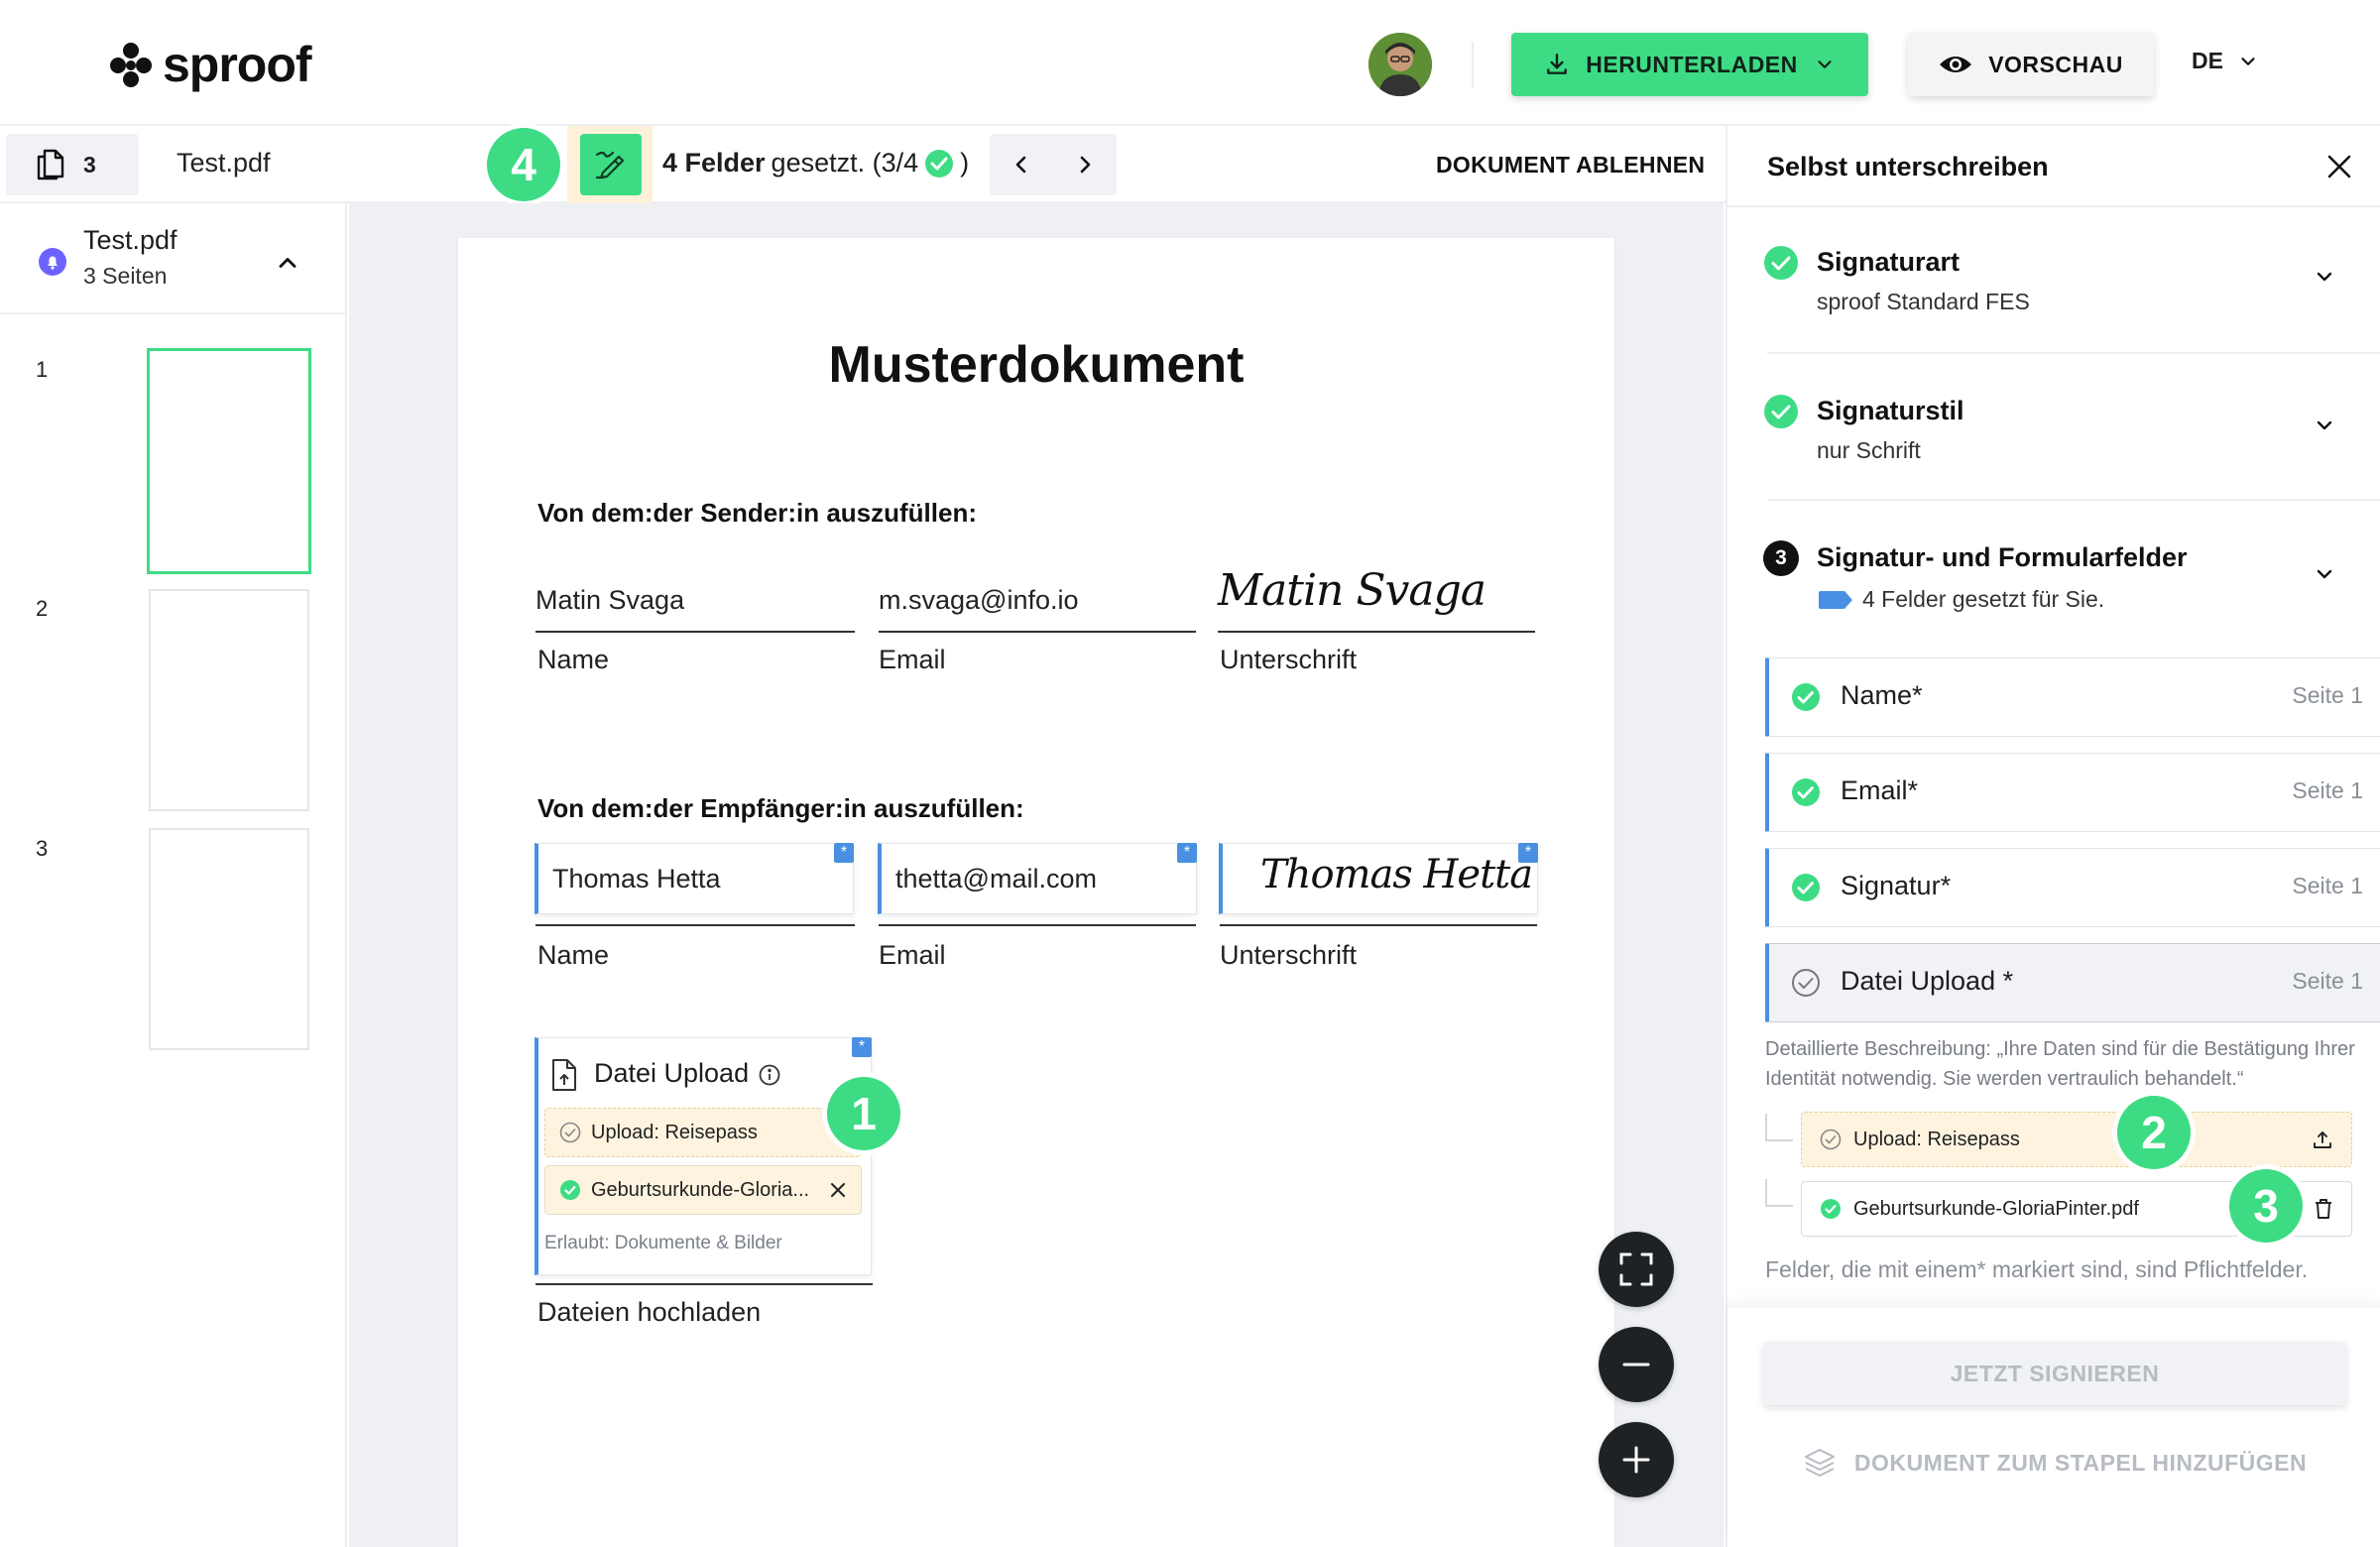 This screenshot has width=2380, height=1547. I want to click on zoom-out-button, so click(1636, 1364).